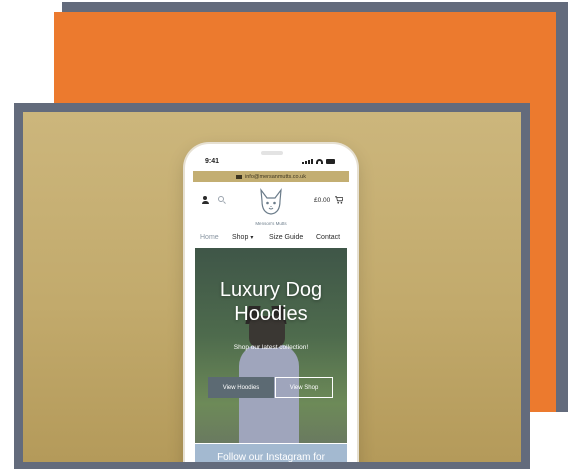  I want to click on signal-icon, so click(307, 161).